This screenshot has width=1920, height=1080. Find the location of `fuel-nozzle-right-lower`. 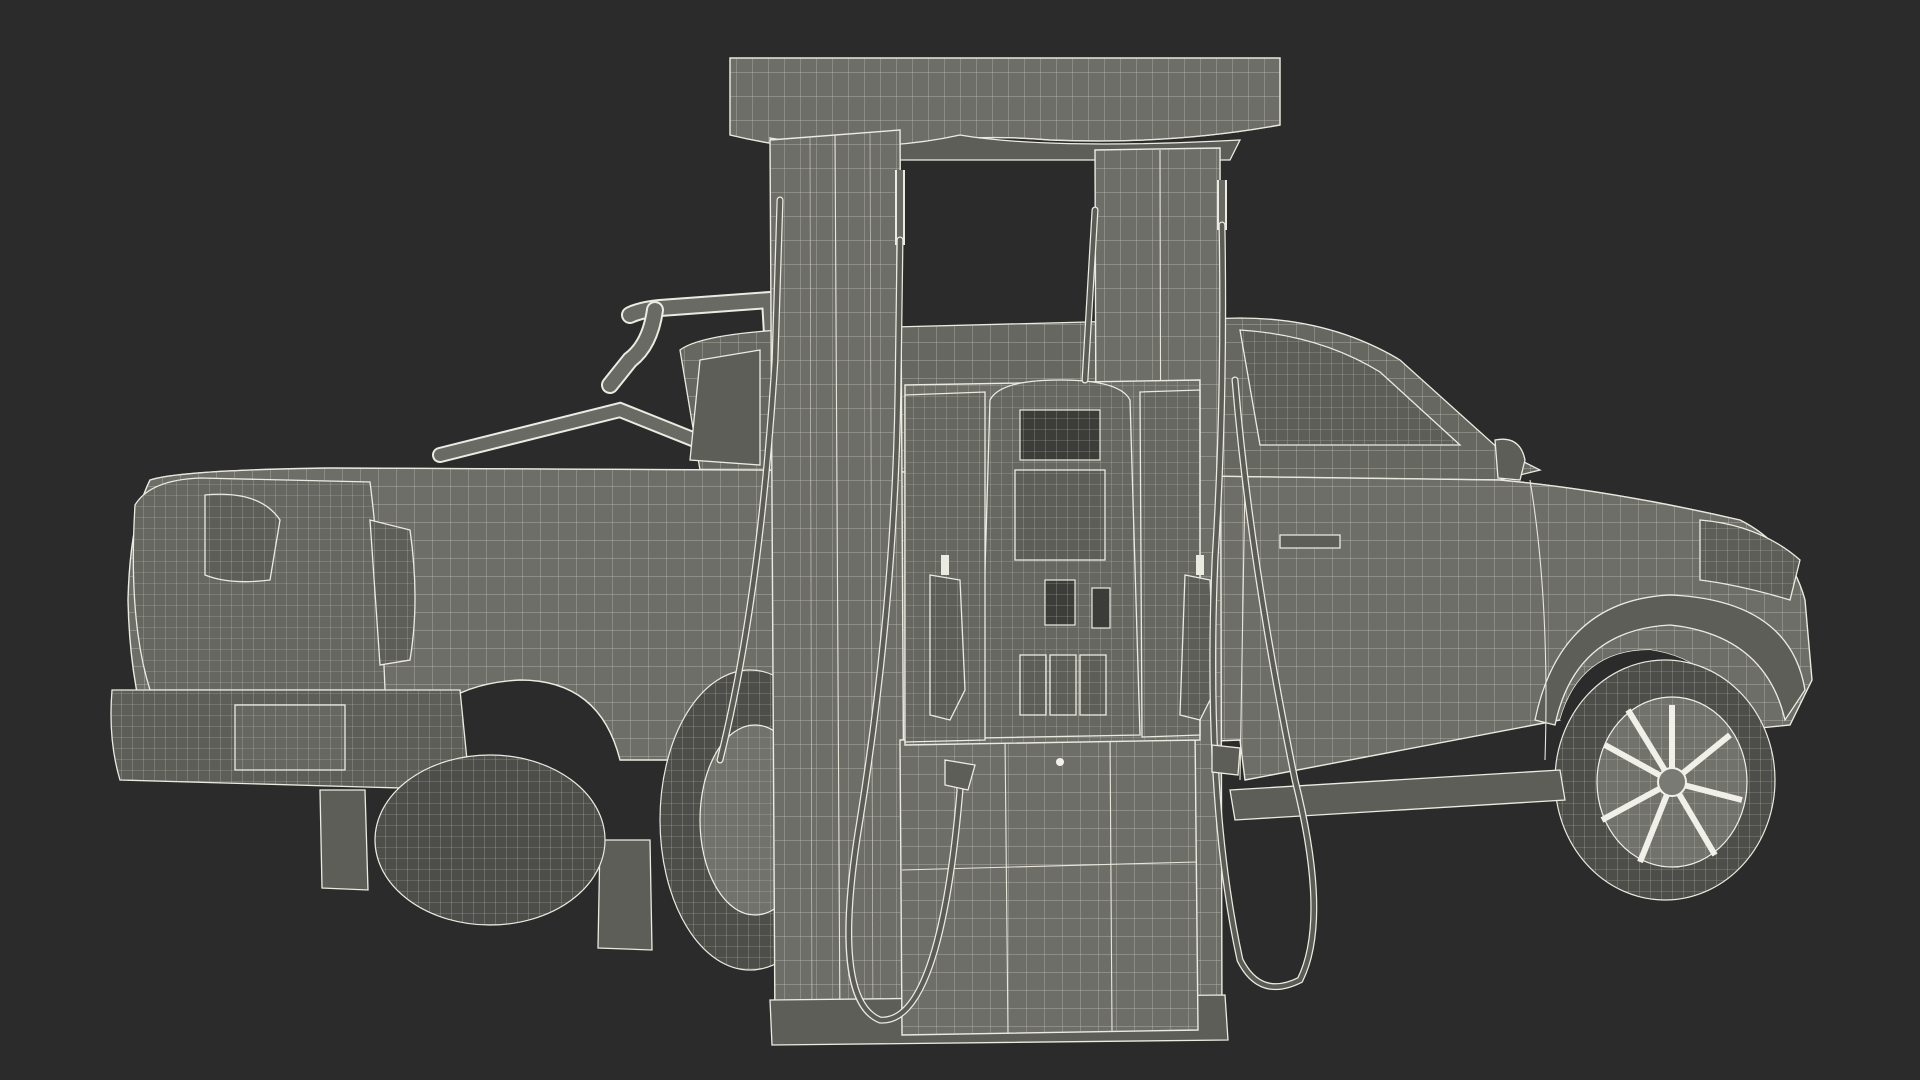

fuel-nozzle-right-lower is located at coordinates (1226, 760).